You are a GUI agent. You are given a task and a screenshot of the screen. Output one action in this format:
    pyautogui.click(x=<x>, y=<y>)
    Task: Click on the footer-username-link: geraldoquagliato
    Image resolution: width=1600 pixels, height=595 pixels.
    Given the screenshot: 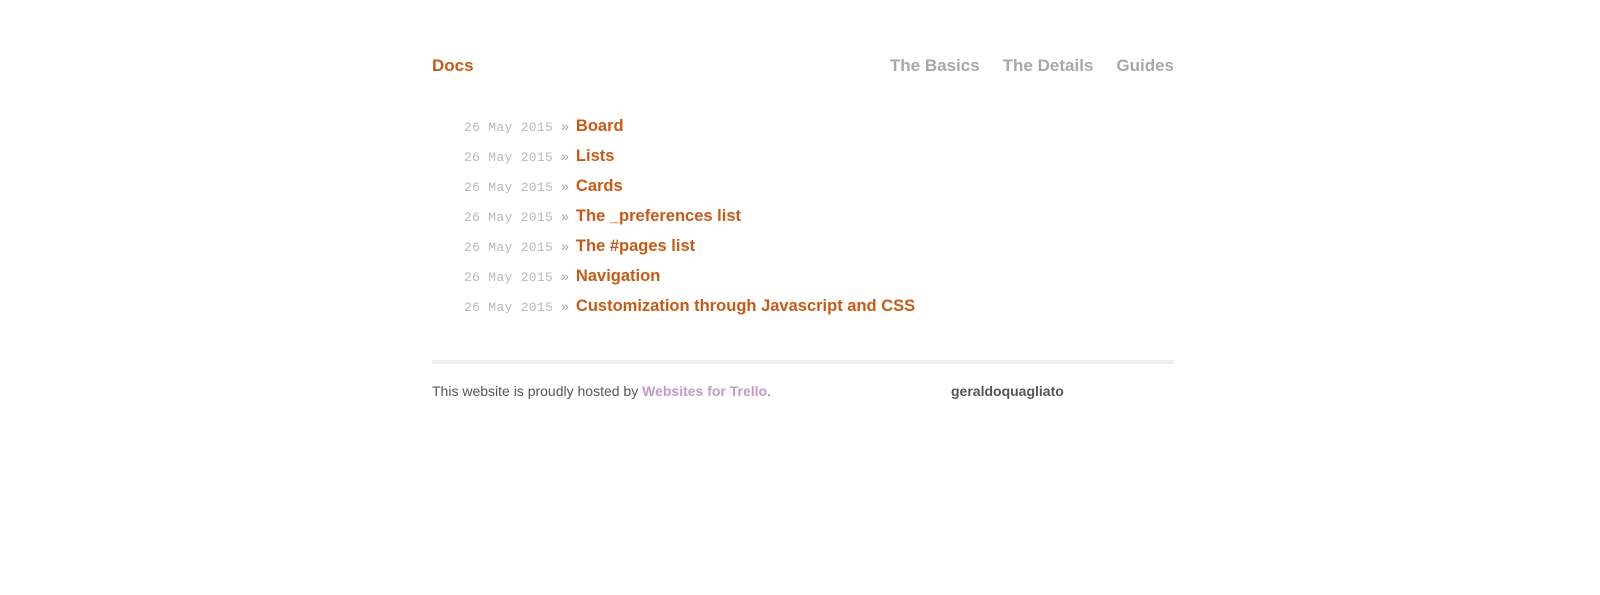 What is the action you would take?
    pyautogui.click(x=1007, y=391)
    